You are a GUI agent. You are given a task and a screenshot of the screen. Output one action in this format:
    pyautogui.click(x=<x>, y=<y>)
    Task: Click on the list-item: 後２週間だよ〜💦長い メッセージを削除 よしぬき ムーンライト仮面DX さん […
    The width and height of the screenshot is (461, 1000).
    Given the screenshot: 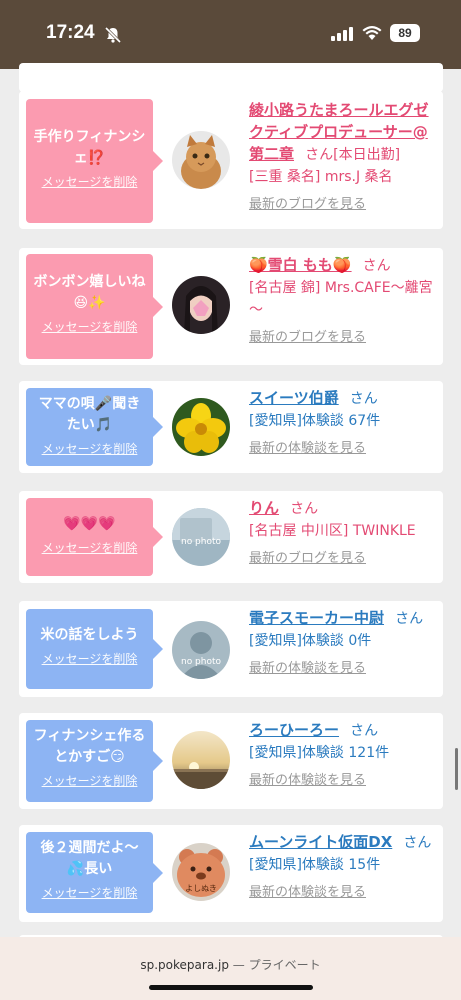 What is the action you would take?
    pyautogui.click(x=231, y=873)
    